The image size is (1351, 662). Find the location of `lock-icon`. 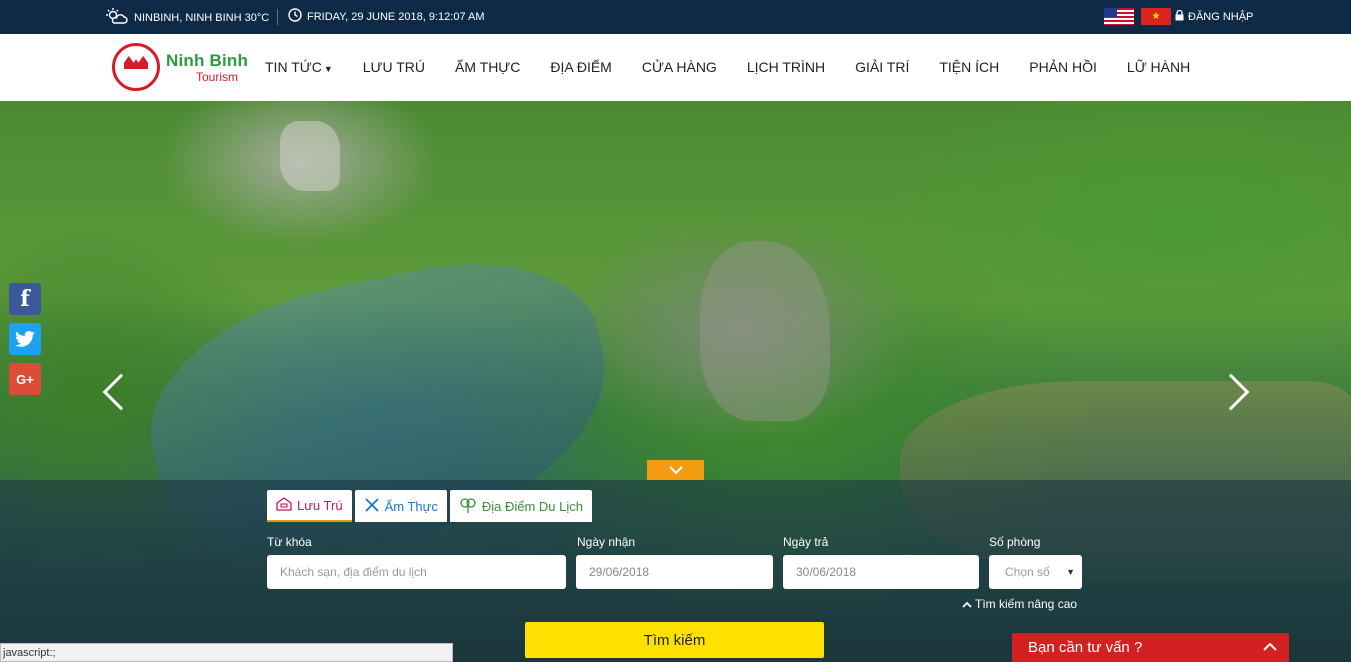

lock-icon is located at coordinates (1179, 16).